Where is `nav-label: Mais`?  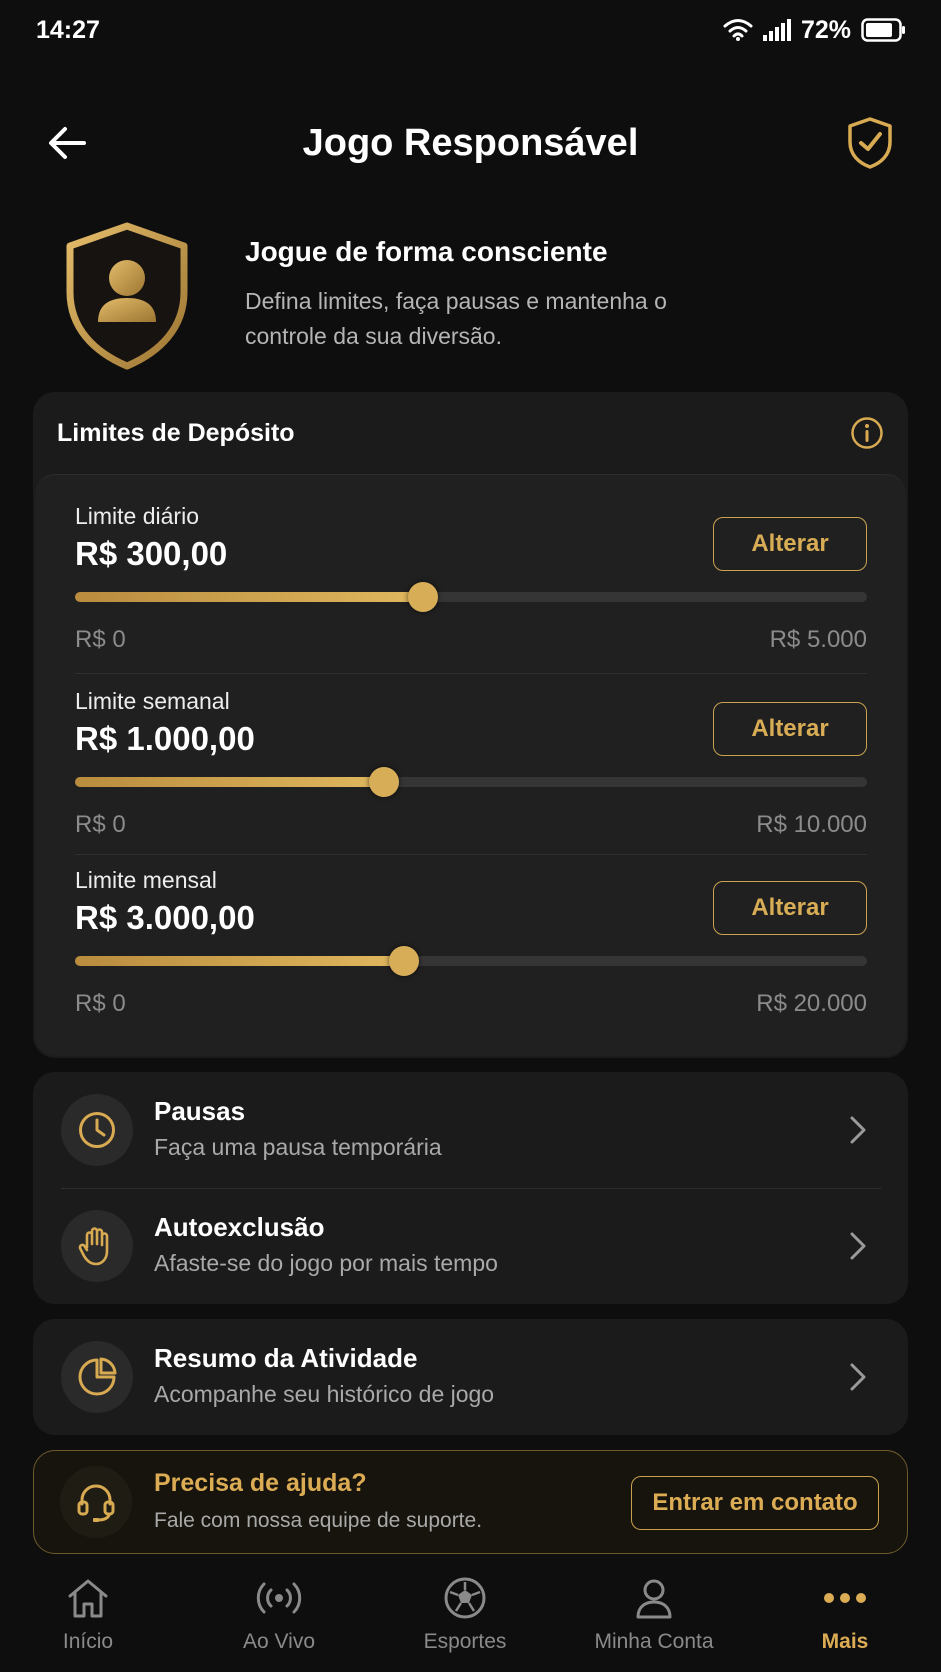 nav-label: Mais is located at coordinates (845, 1641).